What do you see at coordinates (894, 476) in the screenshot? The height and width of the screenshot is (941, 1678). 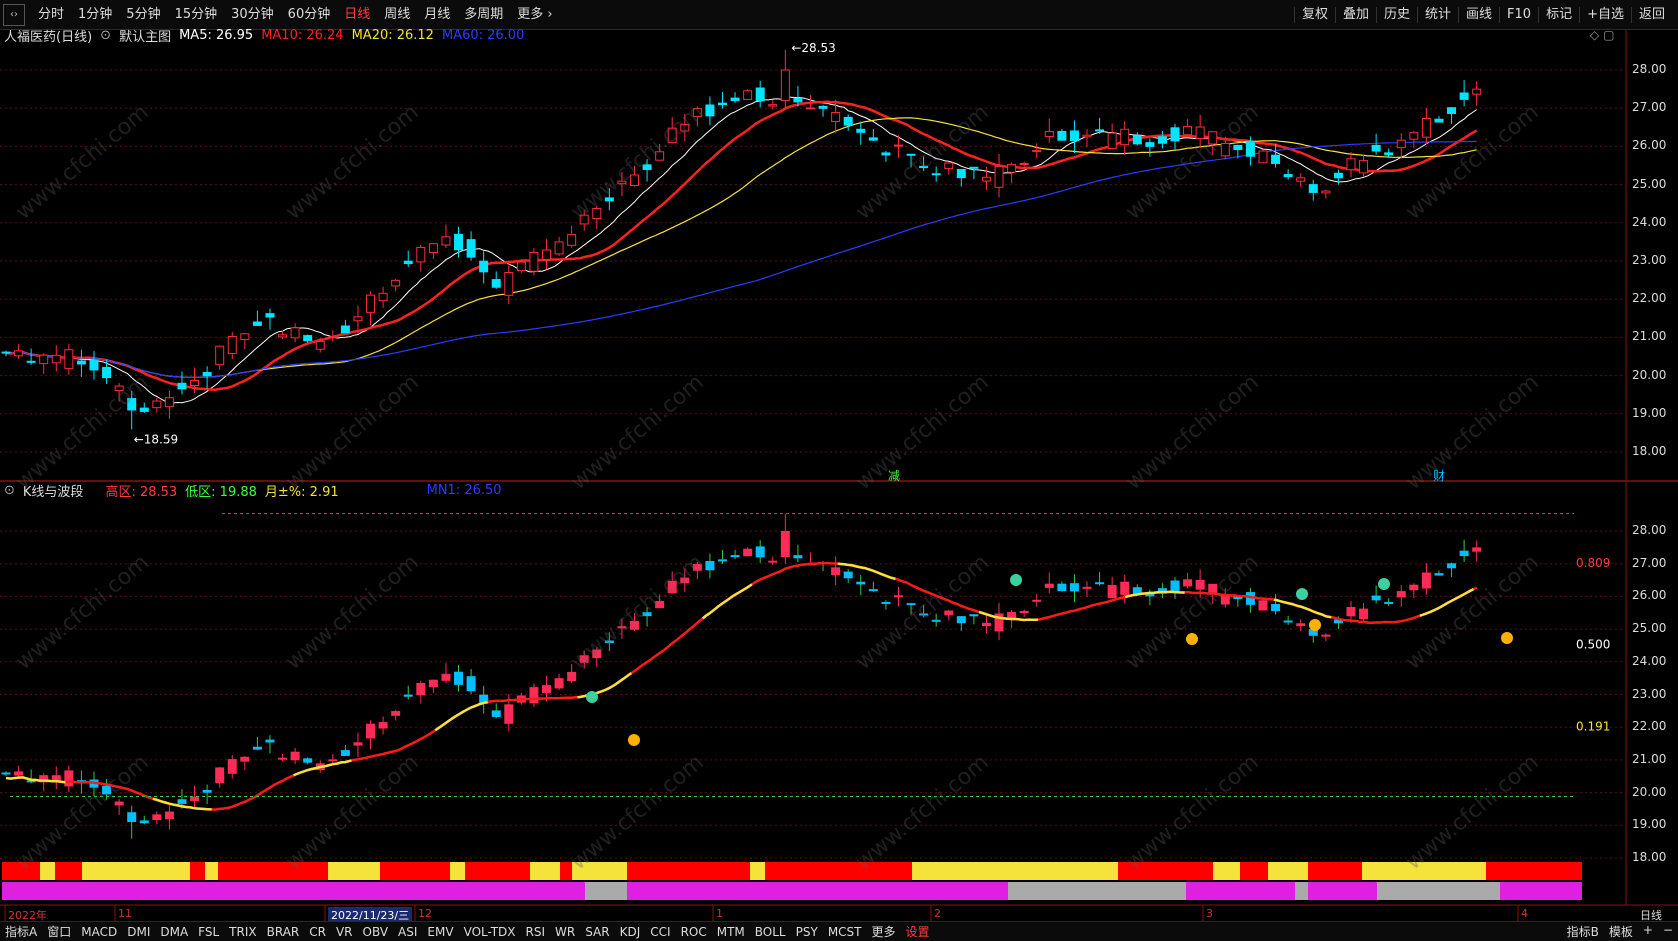 I see `event-marker: 减` at bounding box center [894, 476].